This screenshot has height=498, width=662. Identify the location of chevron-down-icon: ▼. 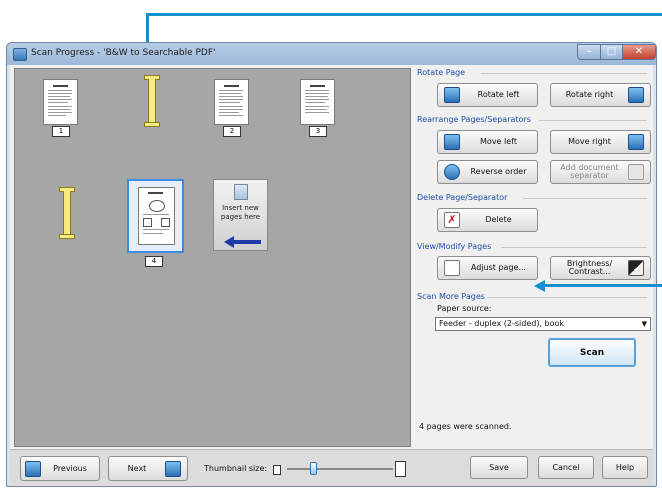
(644, 324).